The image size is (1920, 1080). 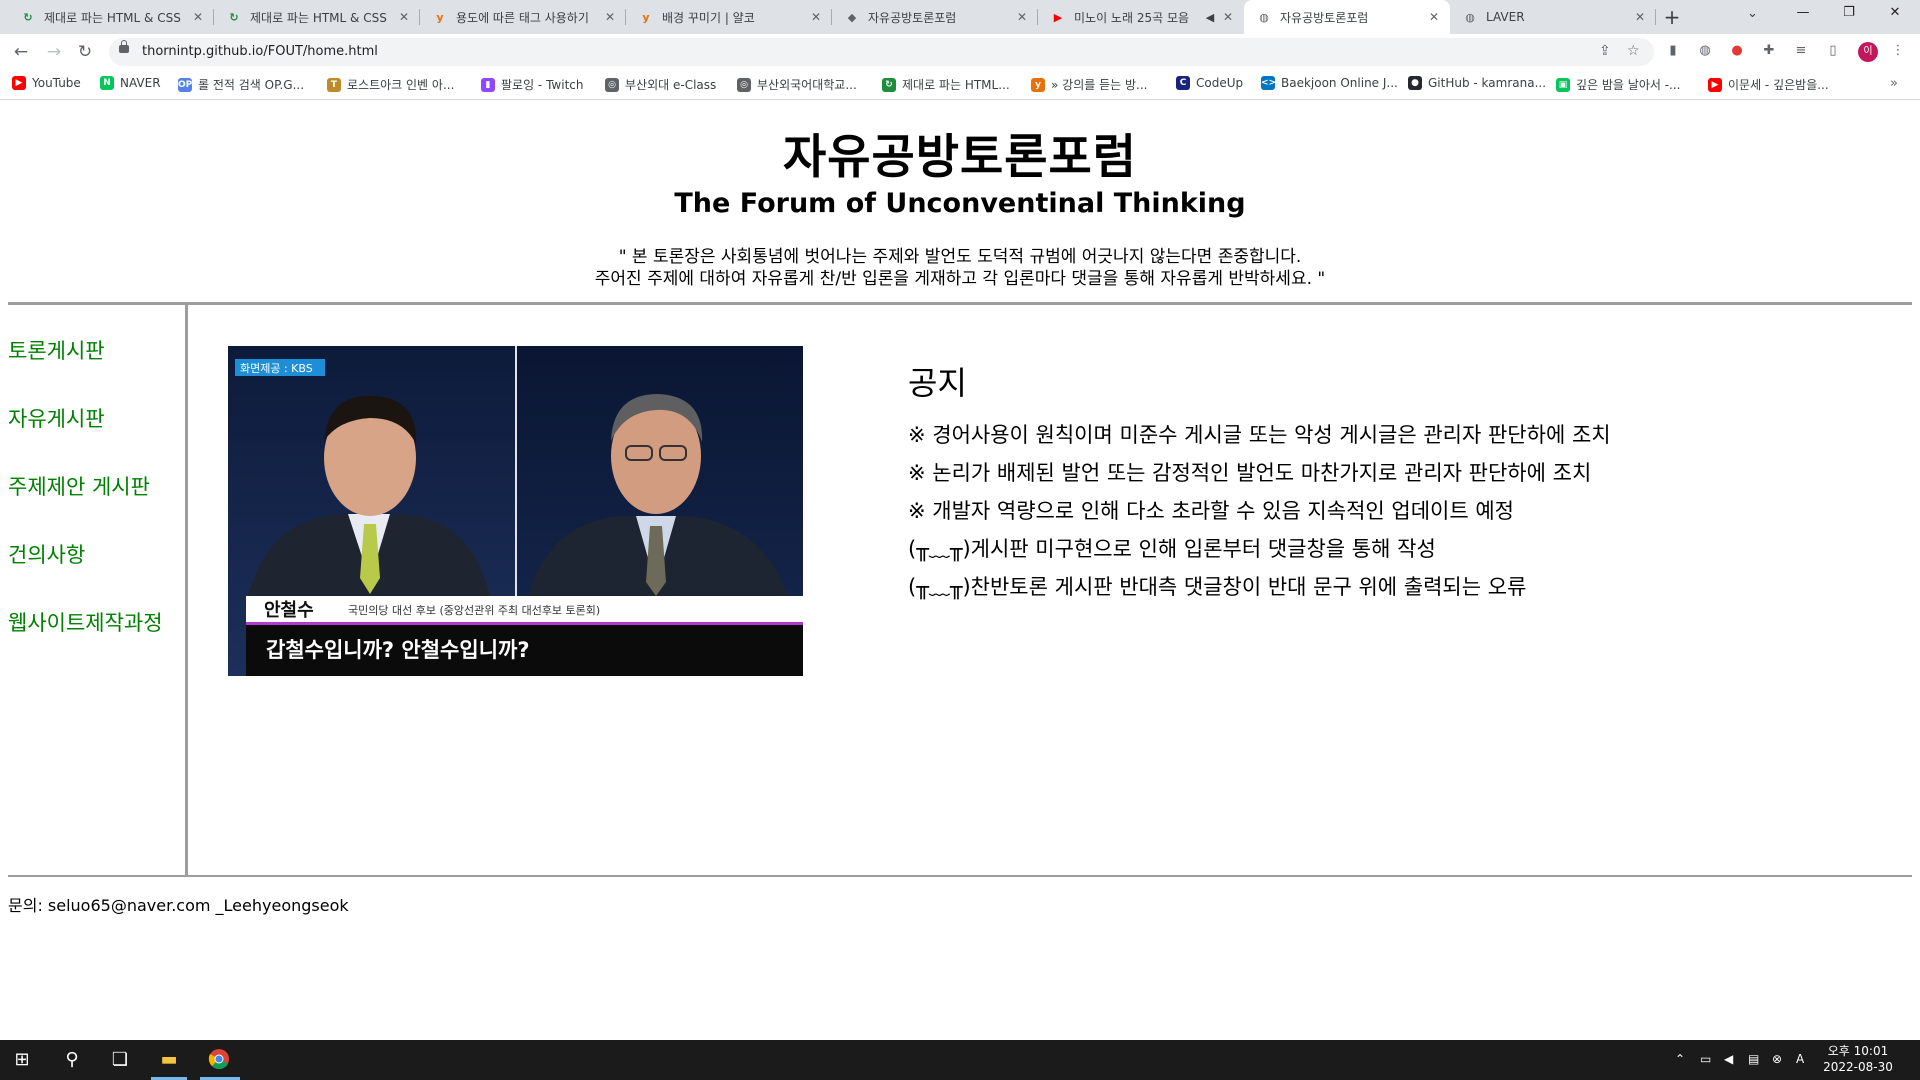 What do you see at coordinates (46, 554) in the screenshot?
I see `nav-link-suggestions: 건의사항` at bounding box center [46, 554].